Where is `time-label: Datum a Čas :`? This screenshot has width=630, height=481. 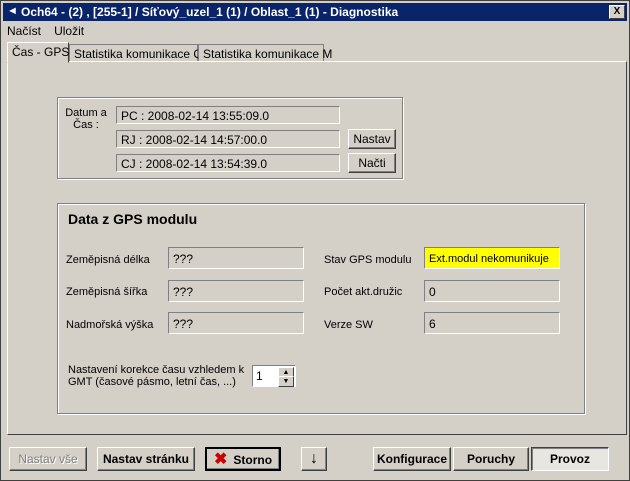 time-label: Datum a Čas : is located at coordinates (86, 119).